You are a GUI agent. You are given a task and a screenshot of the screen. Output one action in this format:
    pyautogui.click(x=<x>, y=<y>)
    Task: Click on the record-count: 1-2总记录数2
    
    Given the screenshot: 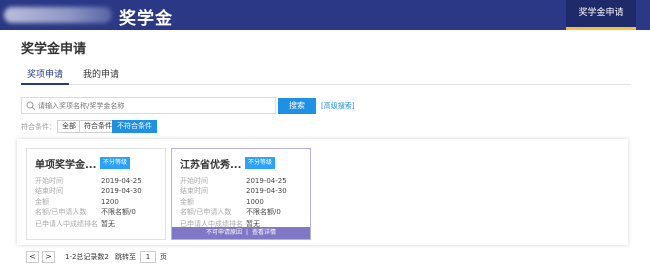 What is the action you would take?
    pyautogui.click(x=87, y=257)
    